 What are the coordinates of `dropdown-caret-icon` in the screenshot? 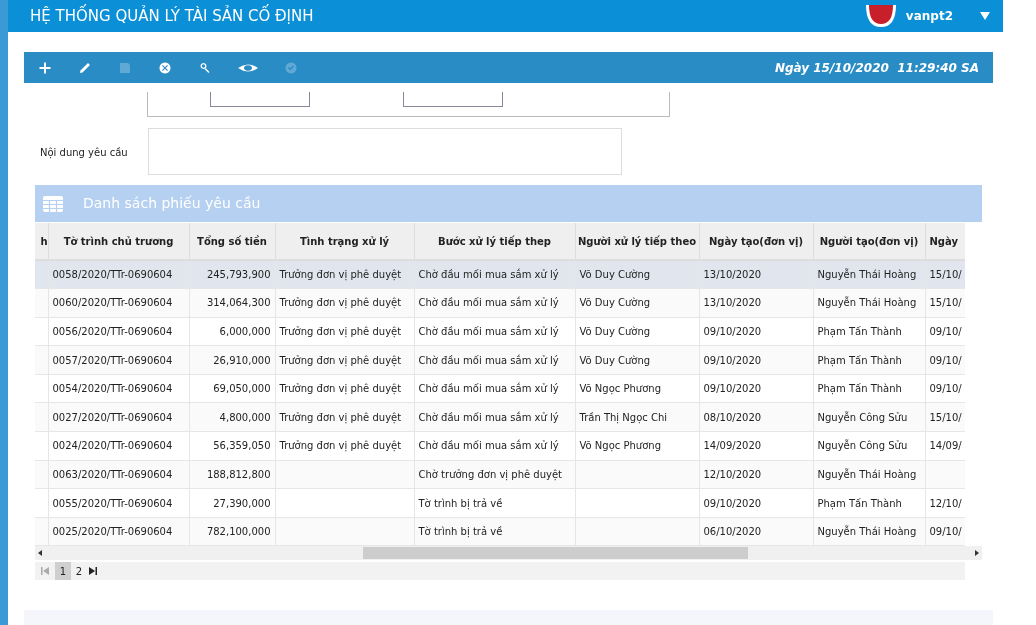 It's located at (985, 16).